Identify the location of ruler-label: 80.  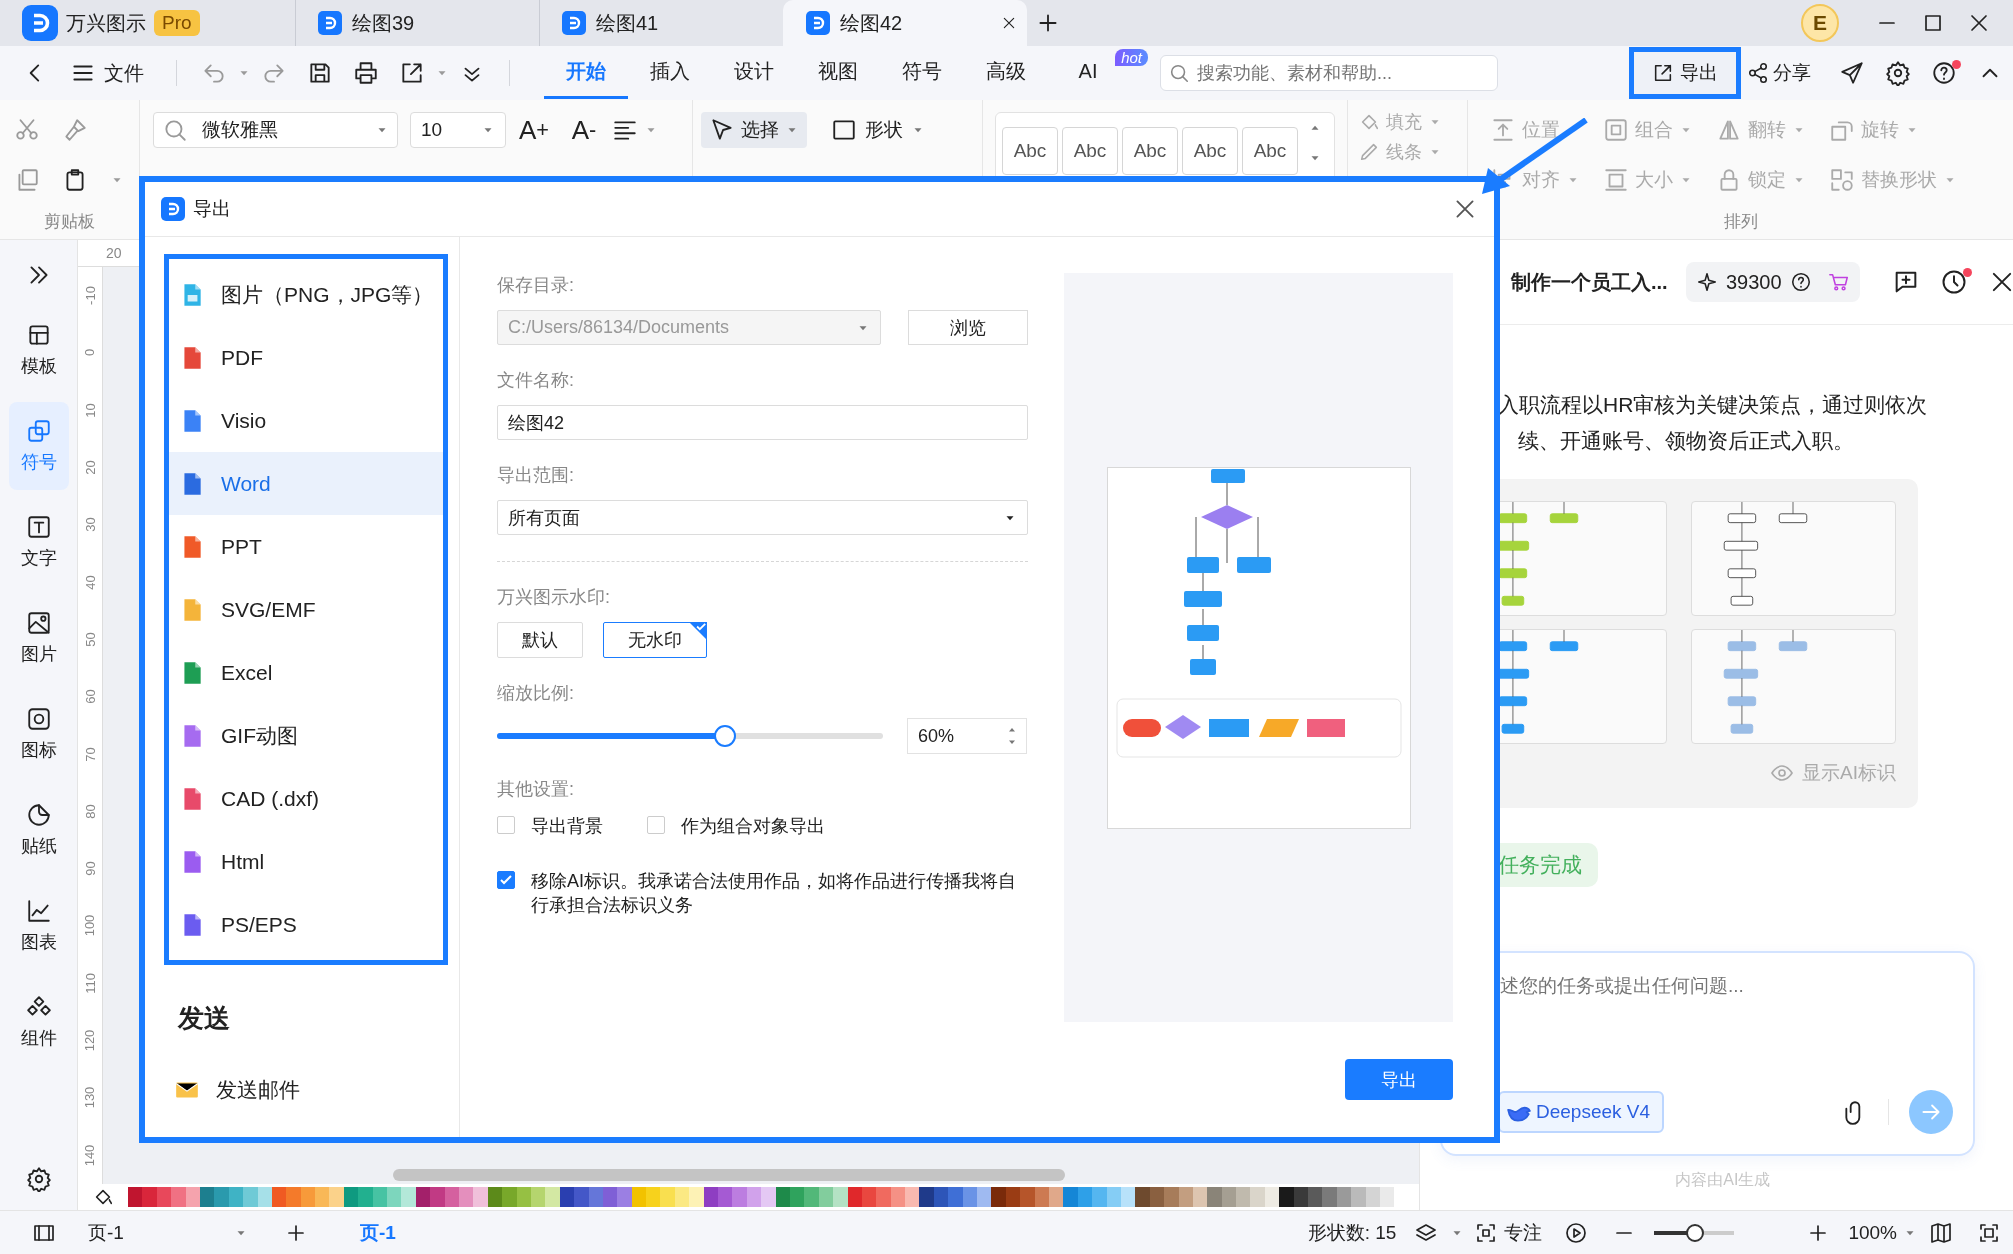
(90, 811).